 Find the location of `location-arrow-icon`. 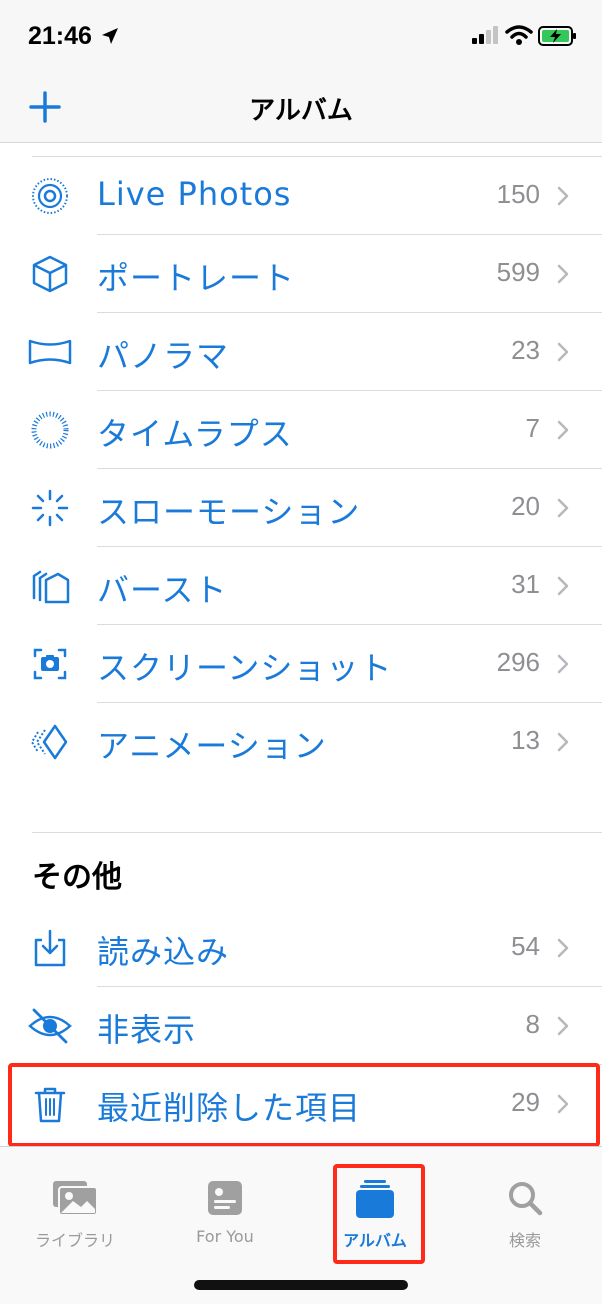

location-arrow-icon is located at coordinates (110, 36).